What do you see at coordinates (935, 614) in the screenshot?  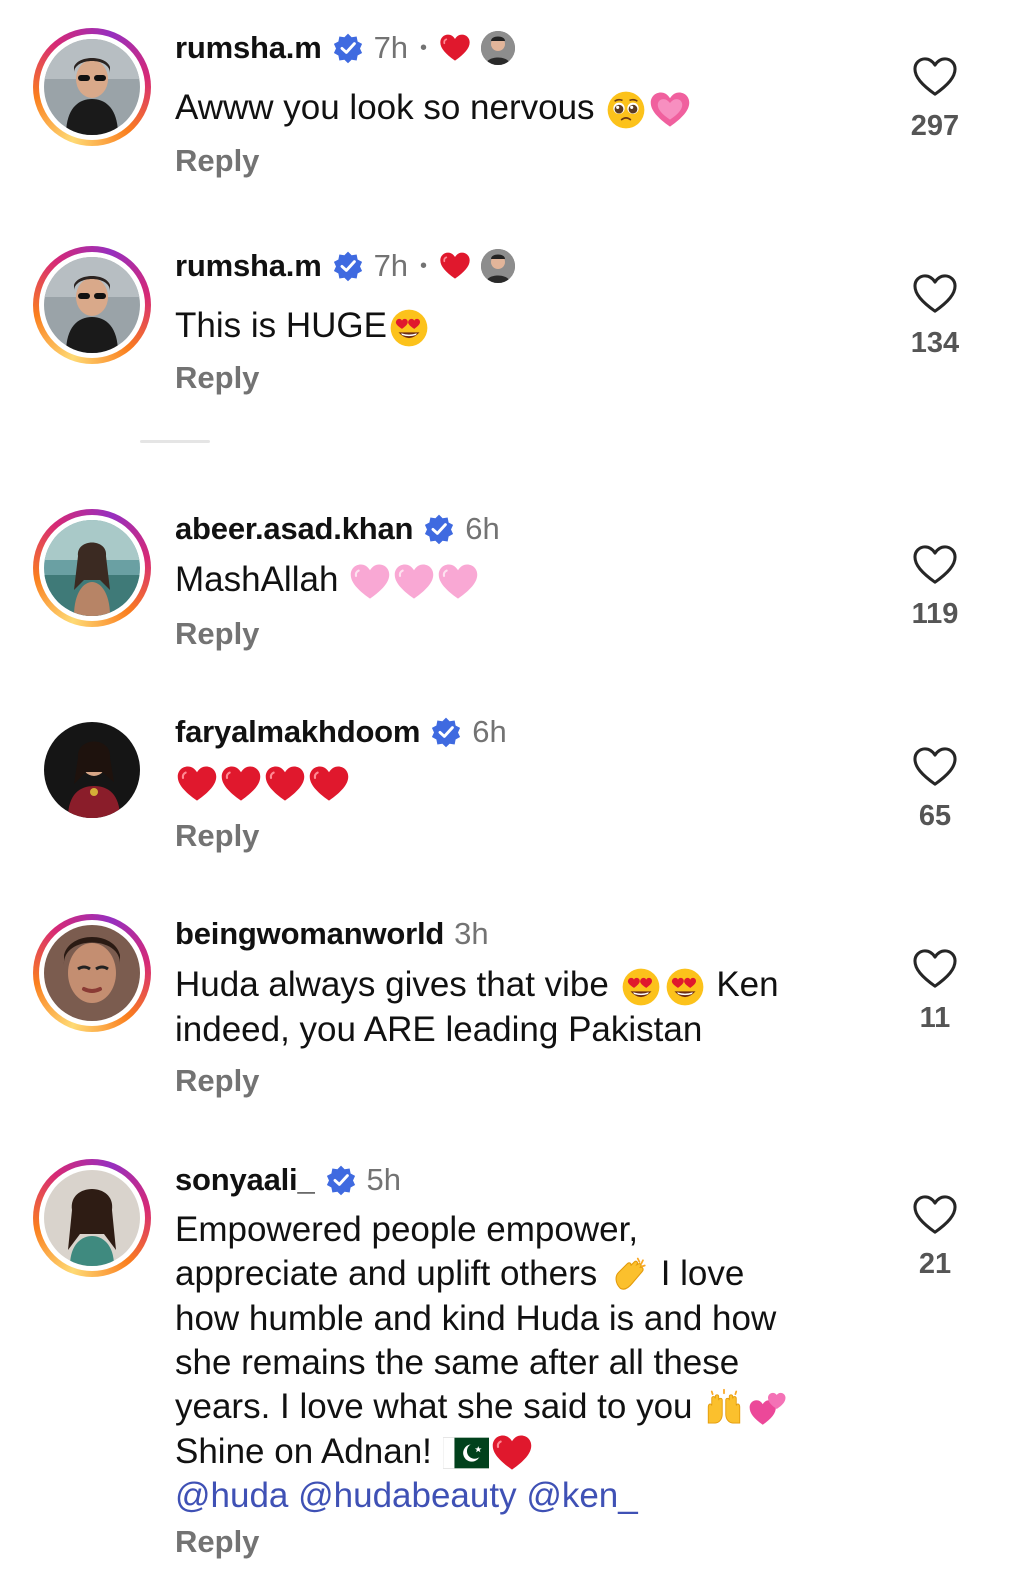 I see `like-count: 119` at bounding box center [935, 614].